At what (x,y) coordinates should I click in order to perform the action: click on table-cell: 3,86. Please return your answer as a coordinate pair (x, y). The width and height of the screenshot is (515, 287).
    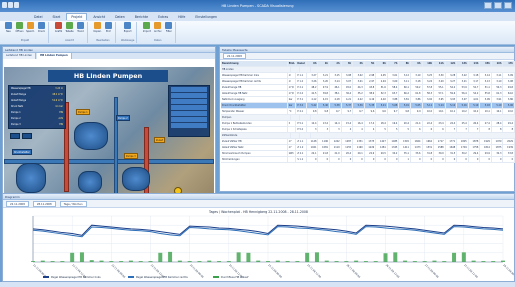
    Looking at the image, I should click on (417, 99).